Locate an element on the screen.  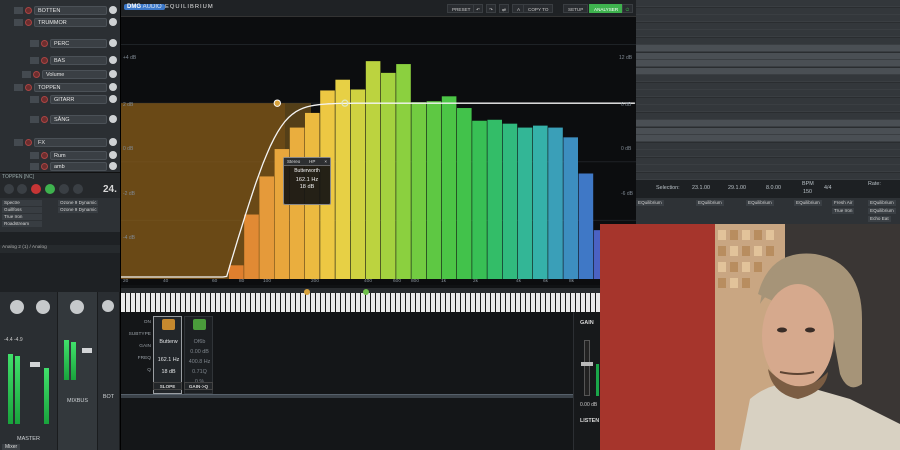
track-name: SÅNG is located at coordinates (78, 119).